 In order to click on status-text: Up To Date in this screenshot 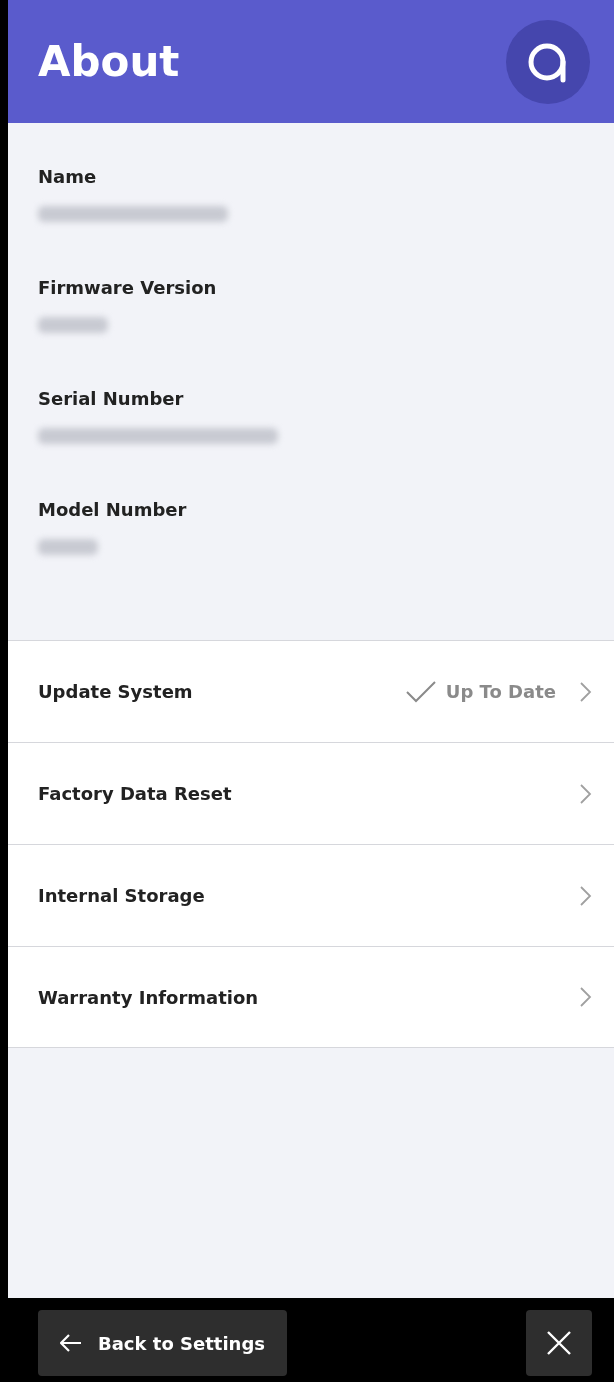, I will do `click(500, 692)`.